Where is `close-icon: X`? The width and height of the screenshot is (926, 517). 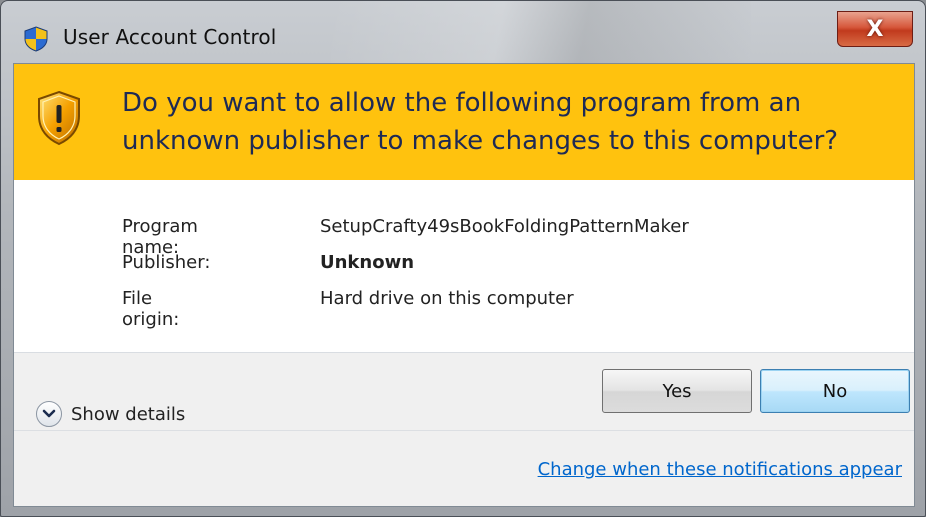
close-icon: X is located at coordinates (875, 29).